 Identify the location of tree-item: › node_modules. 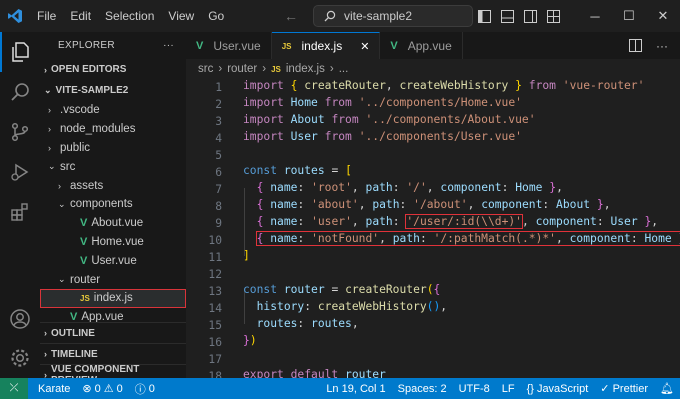
(113, 129).